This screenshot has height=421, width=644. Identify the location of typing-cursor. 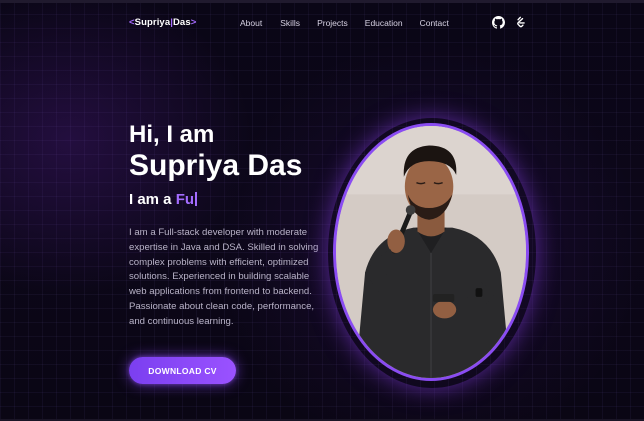
(196, 199).